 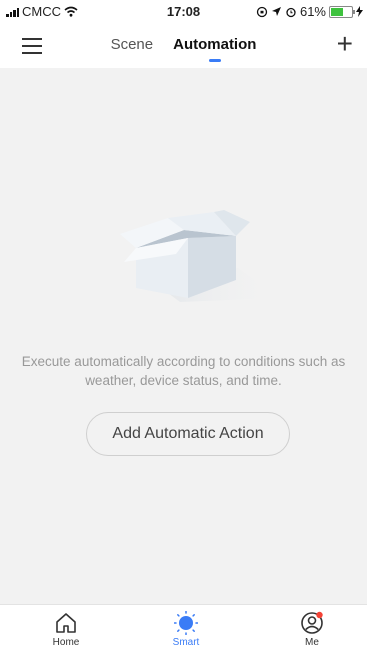 I want to click on tab-scene: Scene, so click(x=132, y=44).